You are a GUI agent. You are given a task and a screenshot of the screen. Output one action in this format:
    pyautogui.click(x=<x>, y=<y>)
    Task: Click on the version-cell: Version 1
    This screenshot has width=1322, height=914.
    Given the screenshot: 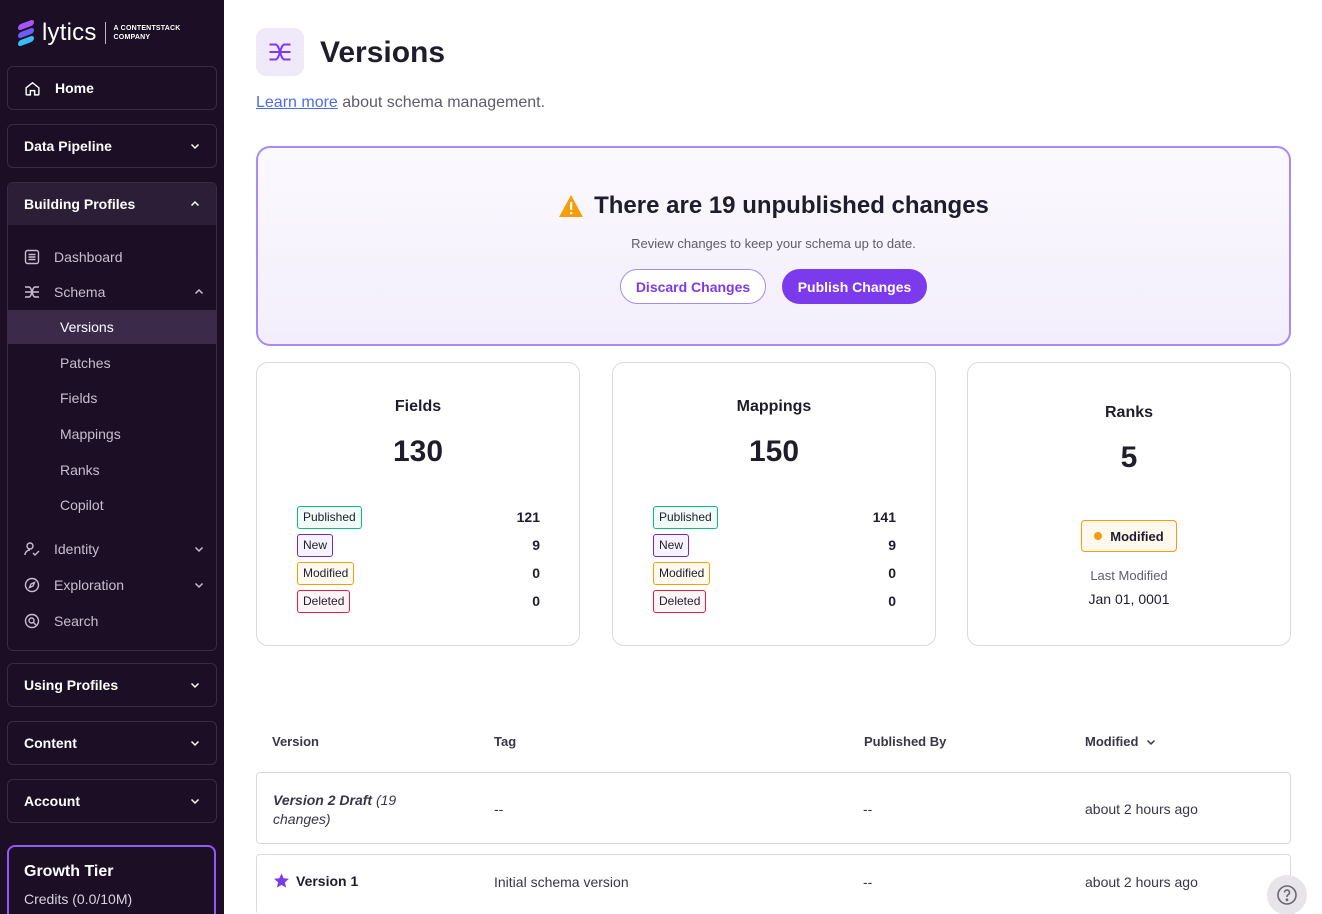 What is the action you would take?
    pyautogui.click(x=315, y=880)
    